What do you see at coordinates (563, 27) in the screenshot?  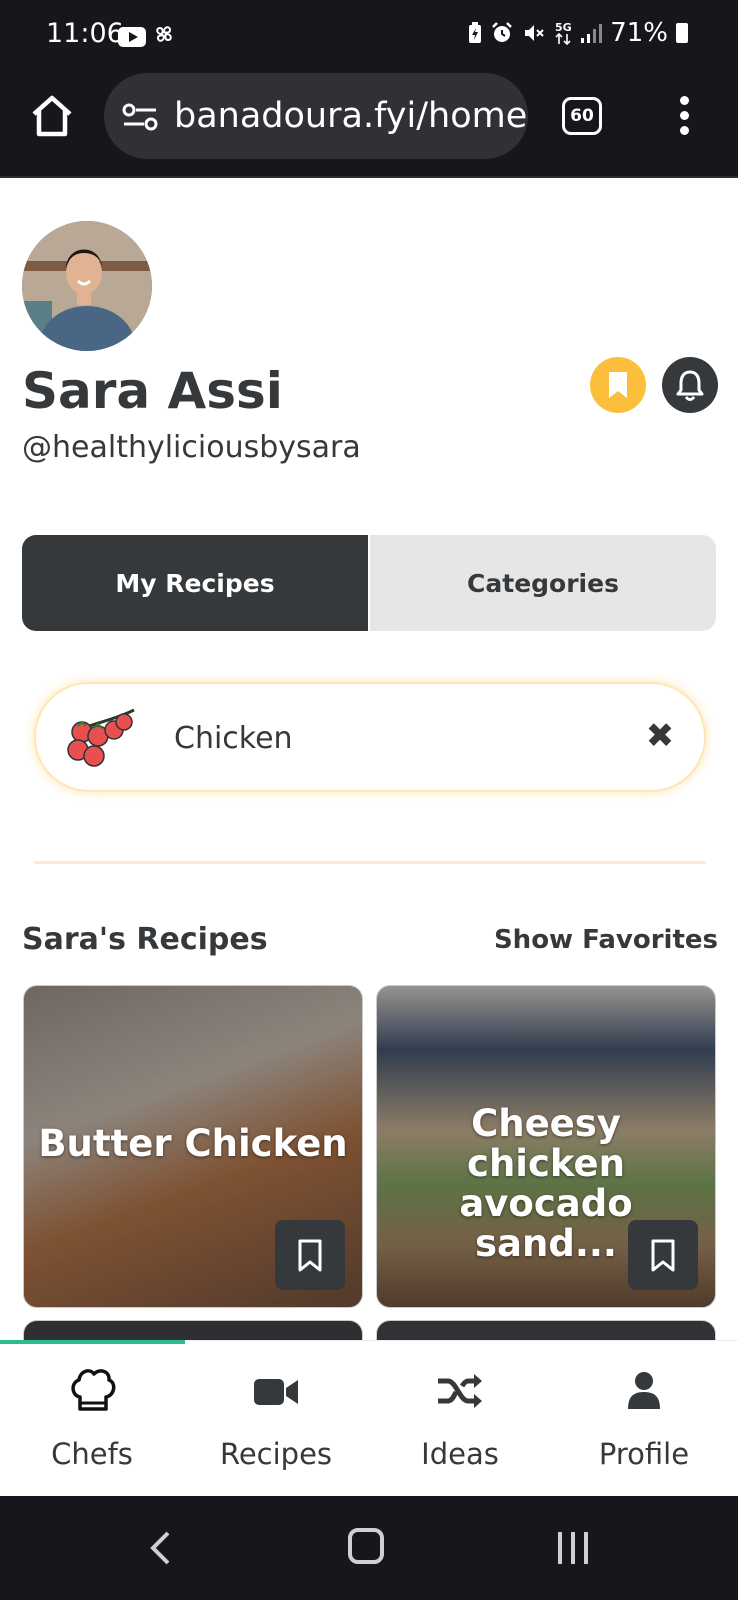 I see `svg-text: 5G` at bounding box center [563, 27].